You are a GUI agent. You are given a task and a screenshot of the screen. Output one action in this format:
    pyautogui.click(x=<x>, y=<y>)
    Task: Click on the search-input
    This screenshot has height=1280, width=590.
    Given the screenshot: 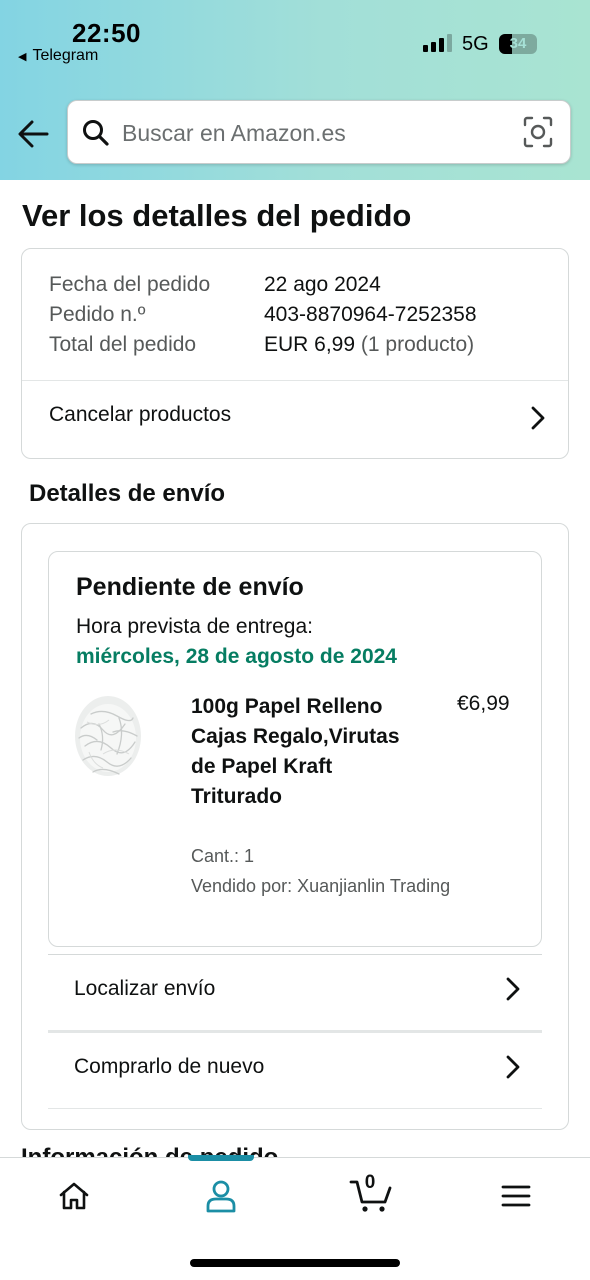 What is the action you would take?
    pyautogui.click(x=312, y=133)
    